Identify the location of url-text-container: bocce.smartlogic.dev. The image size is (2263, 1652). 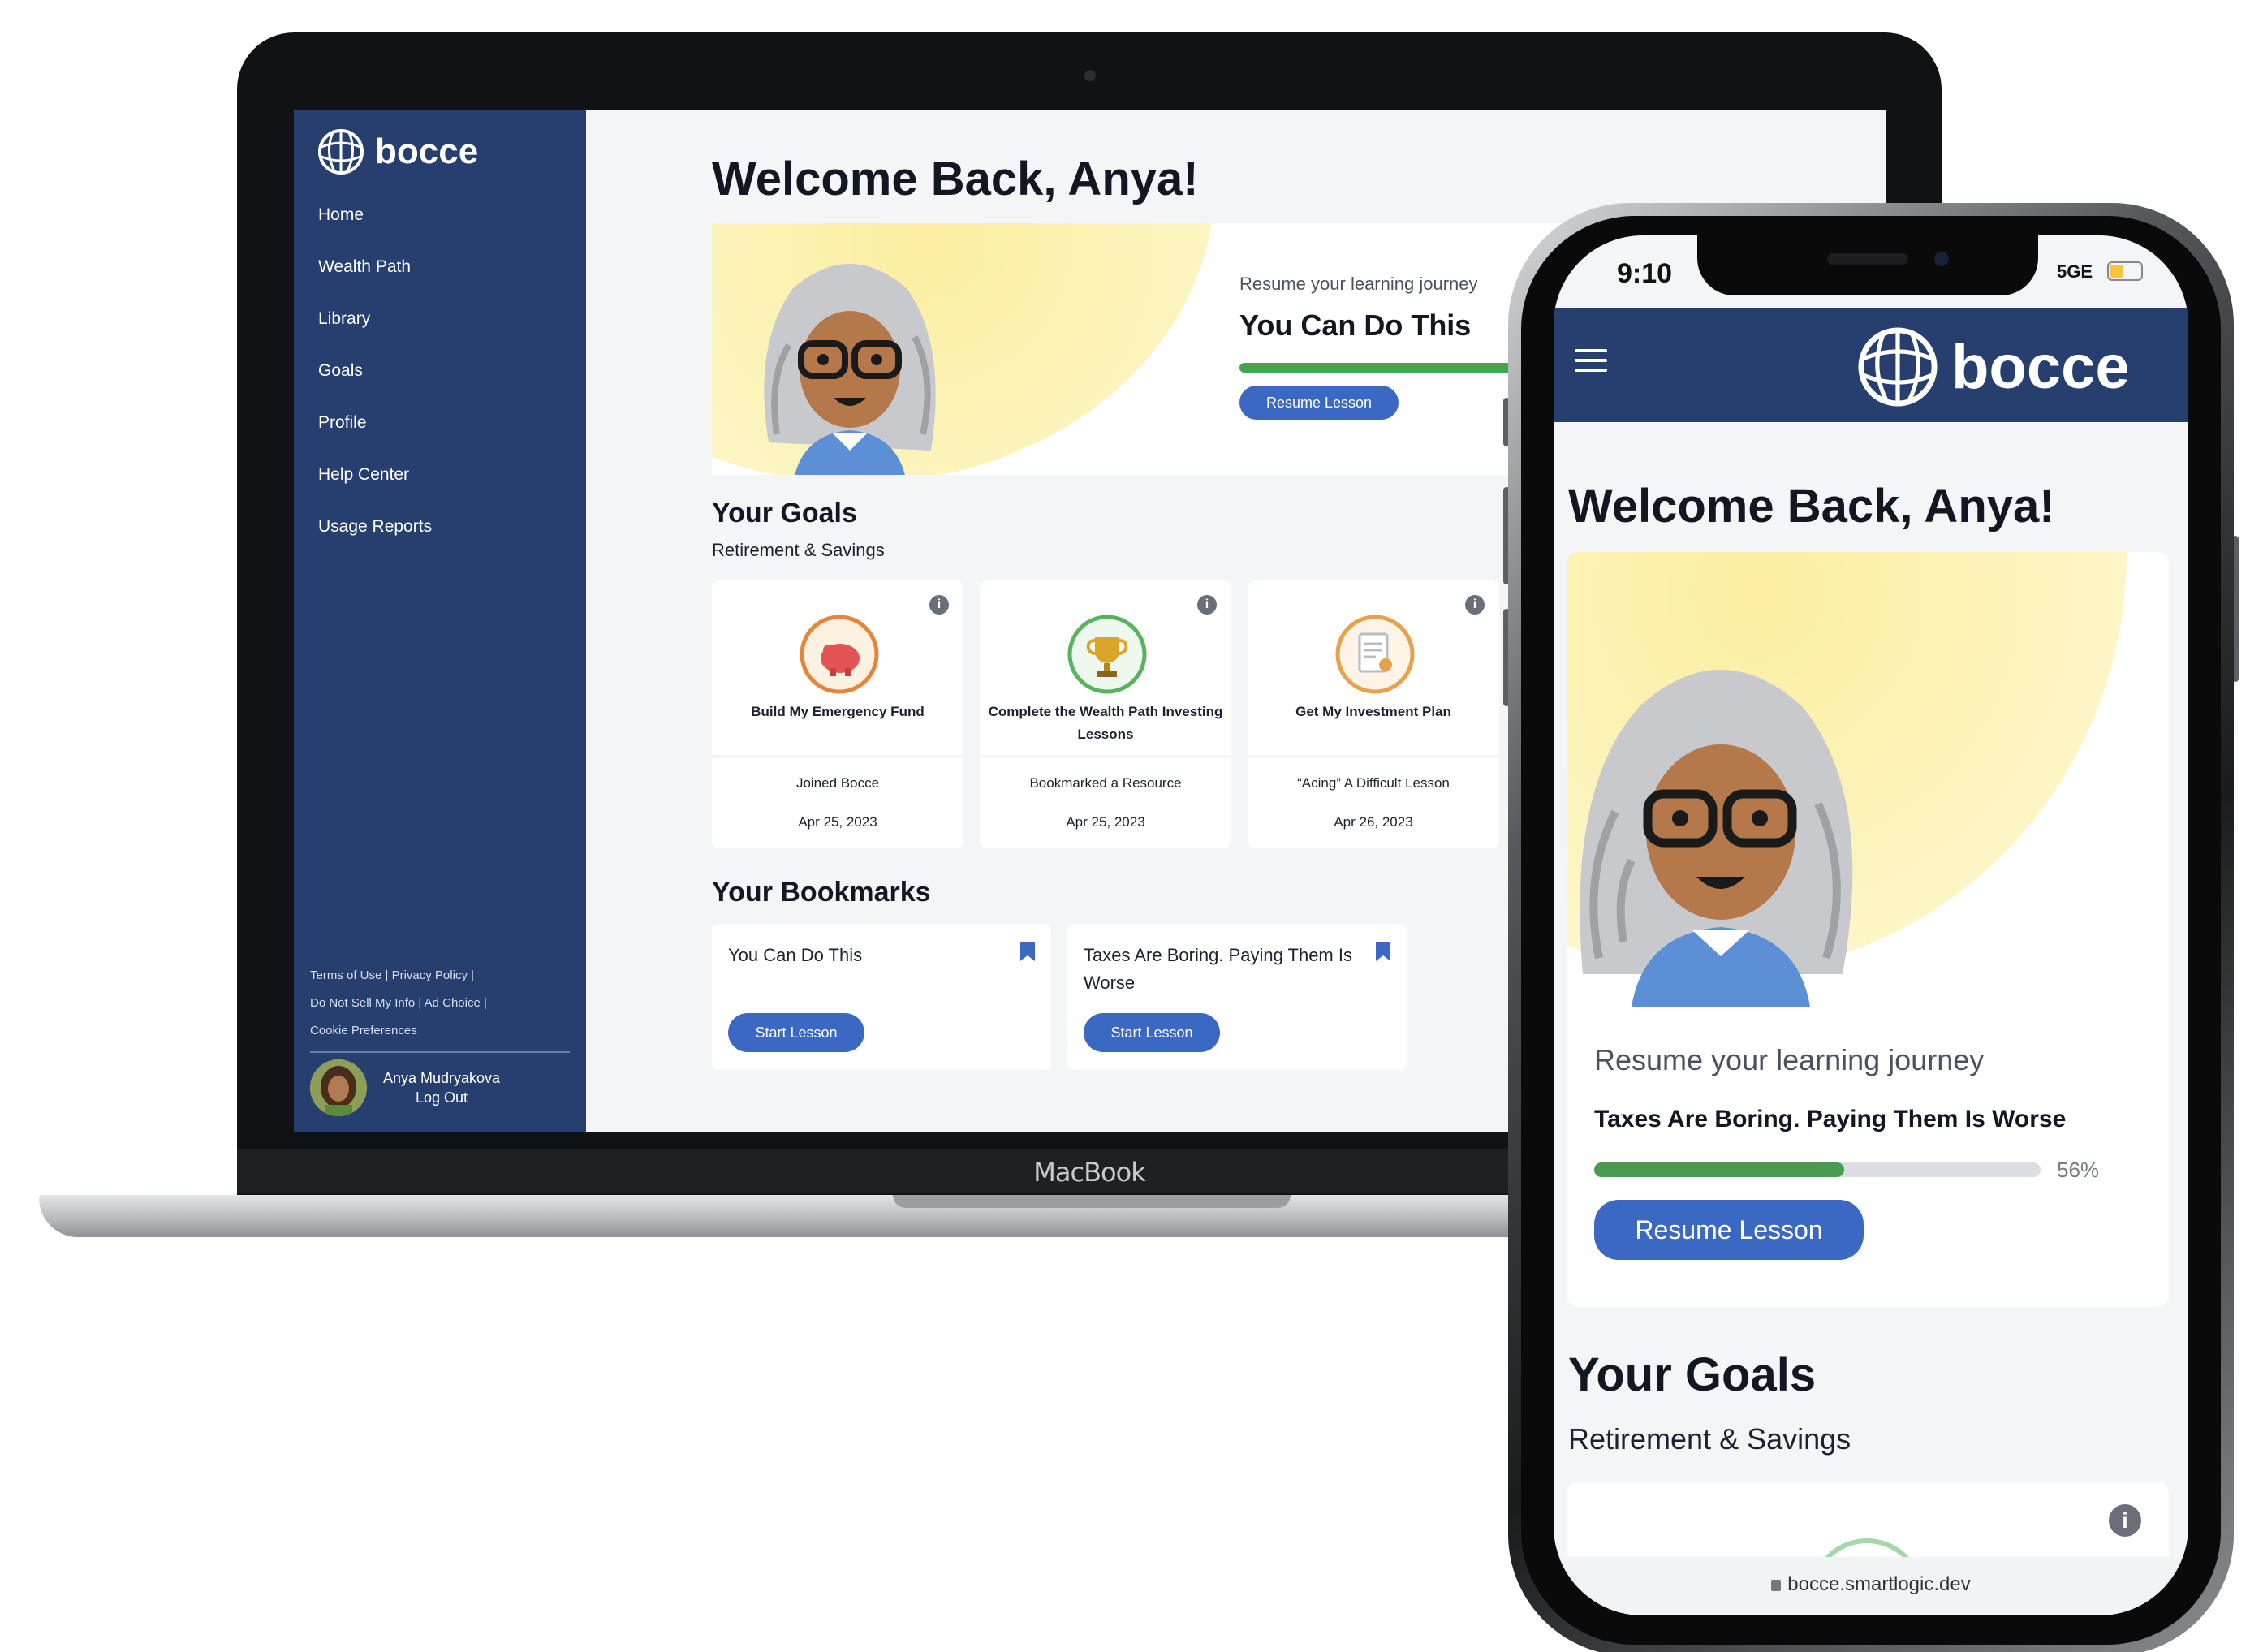
(1871, 1584).